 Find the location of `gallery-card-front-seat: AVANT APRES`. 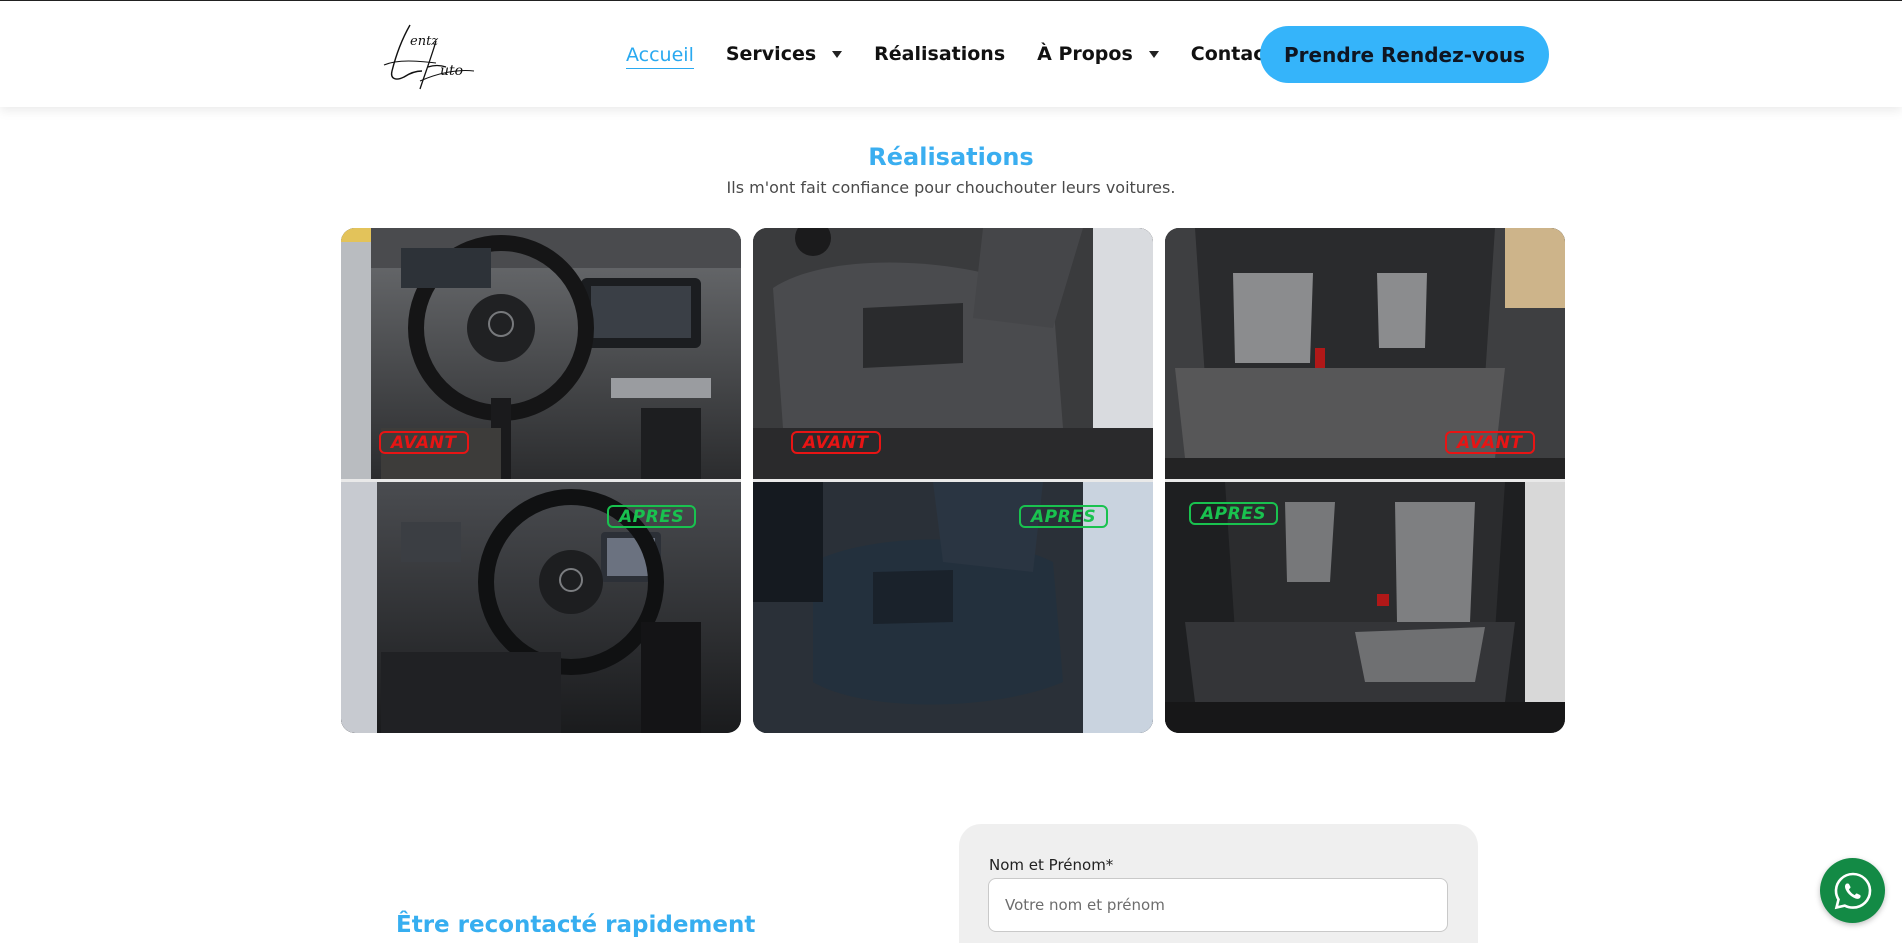

gallery-card-front-seat: AVANT APRES is located at coordinates (953, 480).